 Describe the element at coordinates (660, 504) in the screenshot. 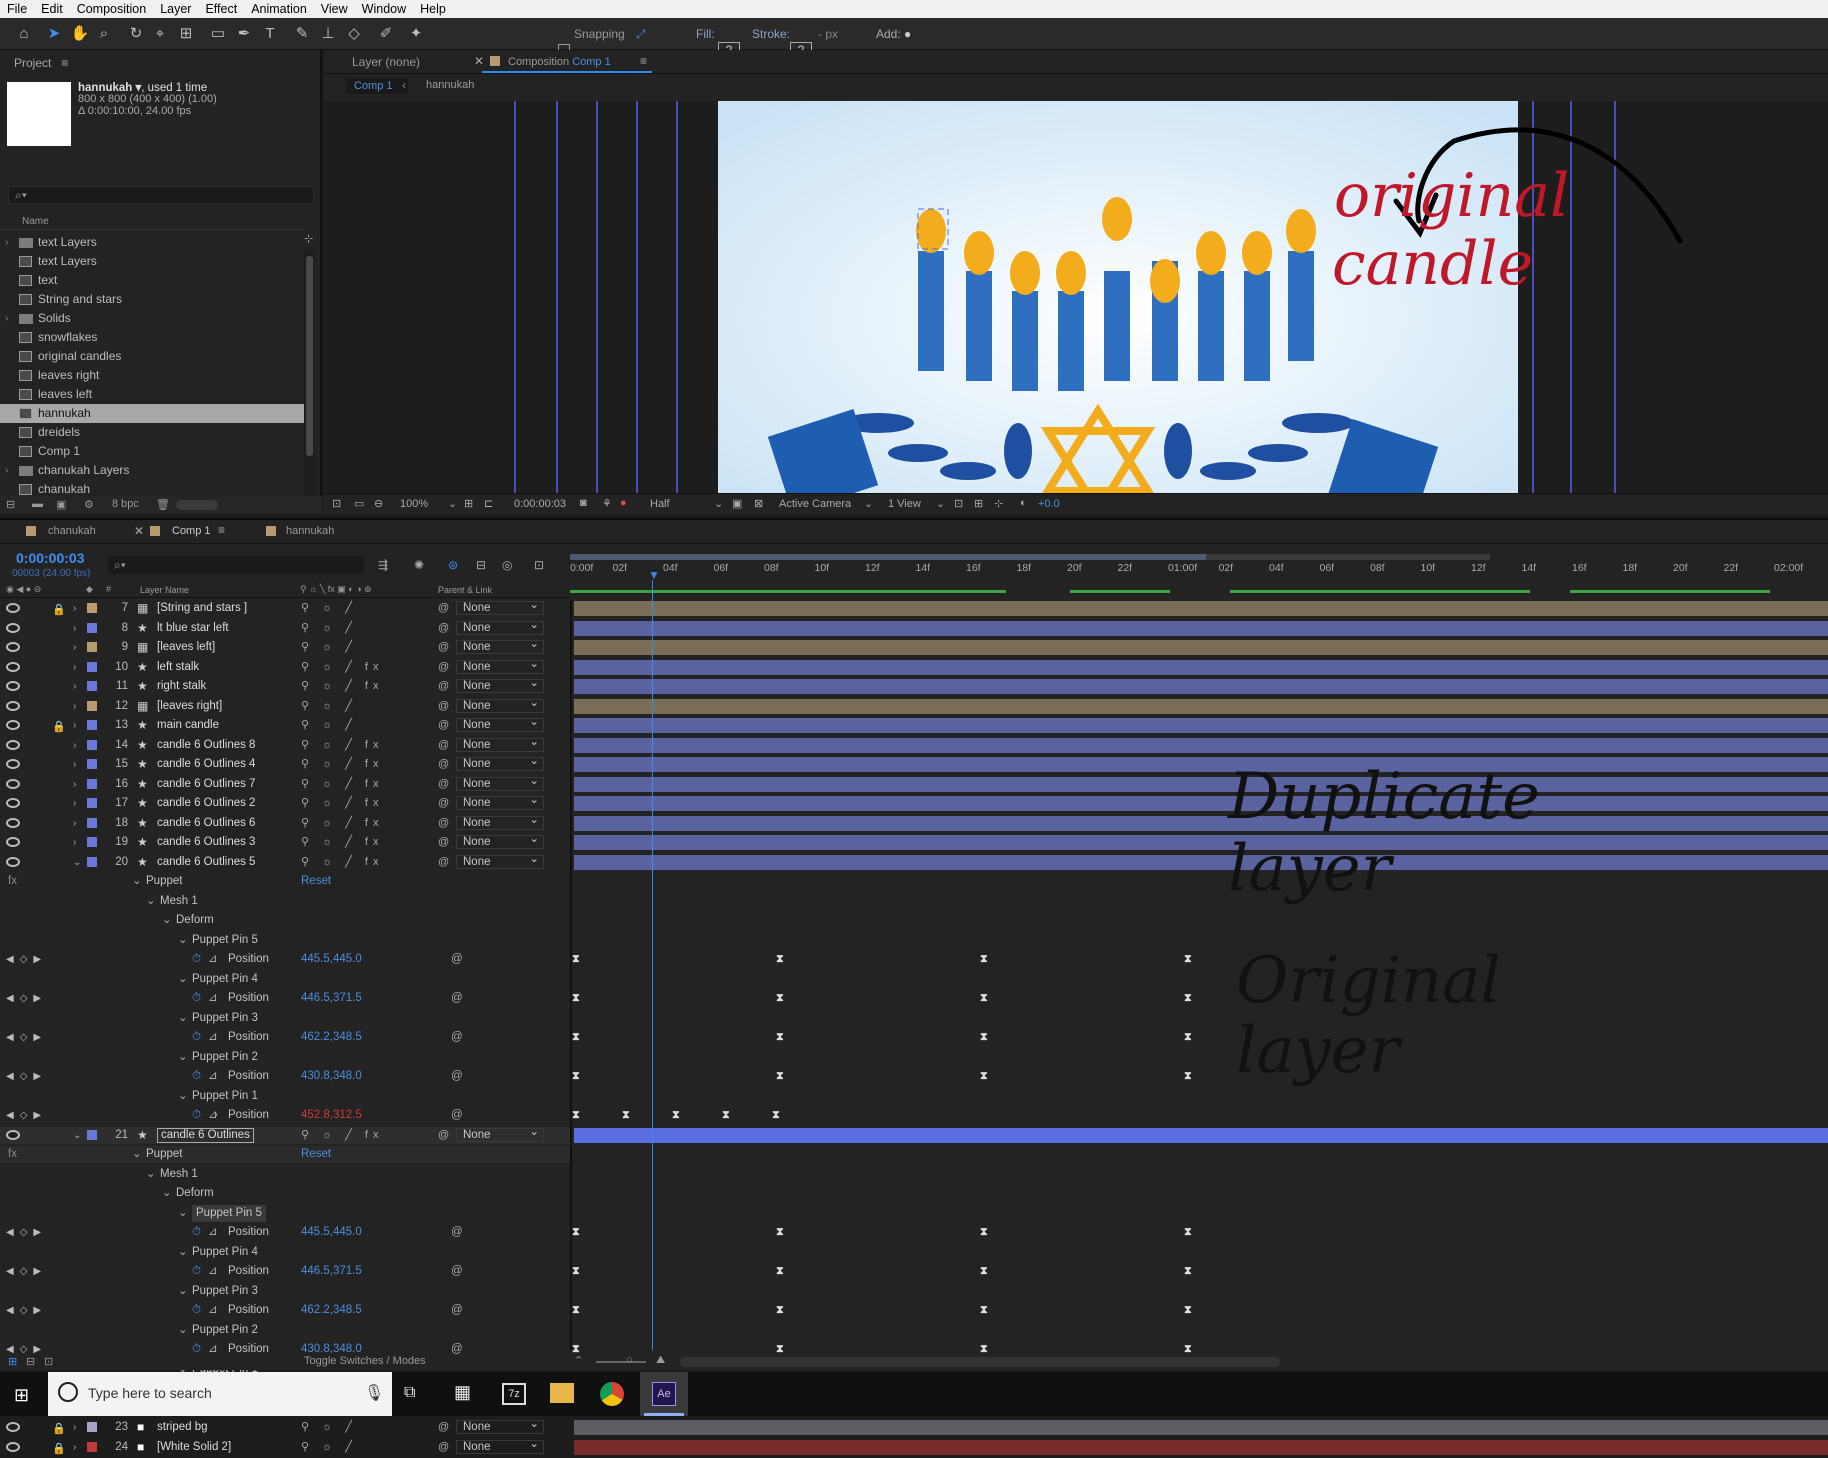

I see `resolution-dropdown: Half` at that location.